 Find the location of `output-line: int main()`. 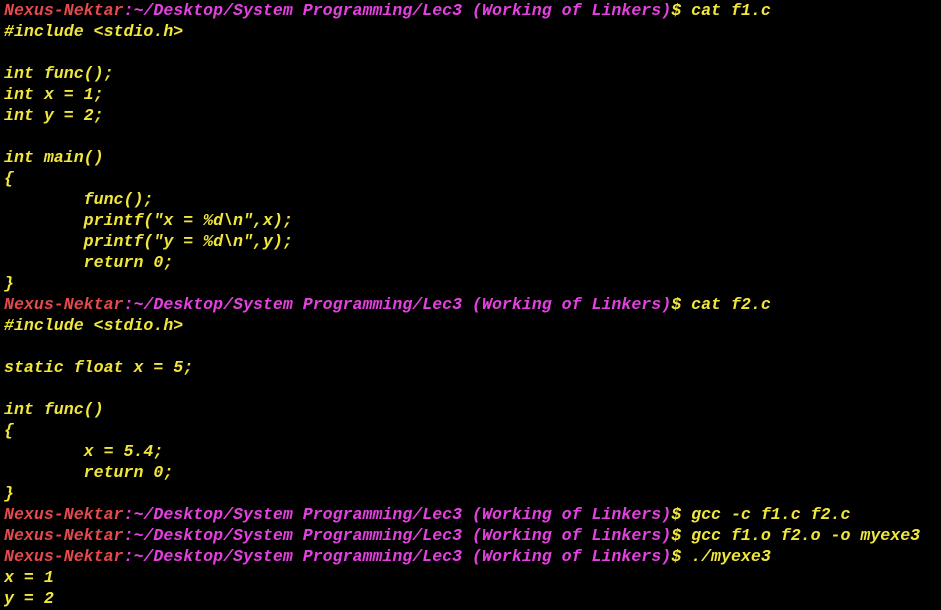

output-line: int main() is located at coordinates (470, 157).